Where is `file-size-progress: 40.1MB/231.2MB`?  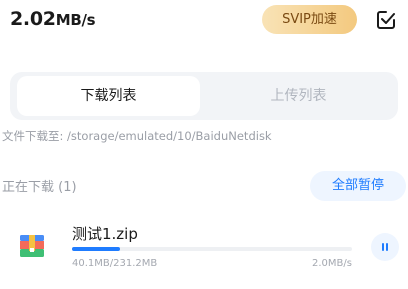
file-size-progress: 40.1MB/231.2MB is located at coordinates (115, 263).